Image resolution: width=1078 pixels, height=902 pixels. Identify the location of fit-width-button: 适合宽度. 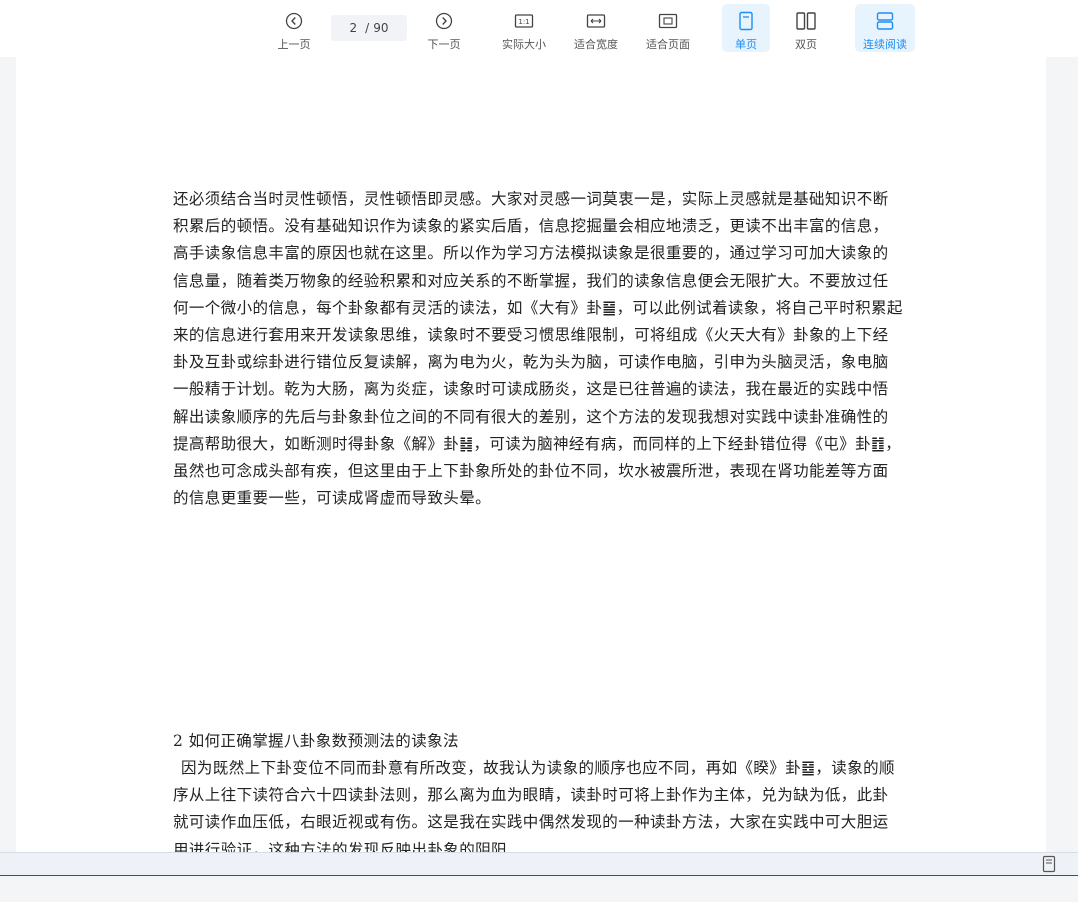
(596, 28).